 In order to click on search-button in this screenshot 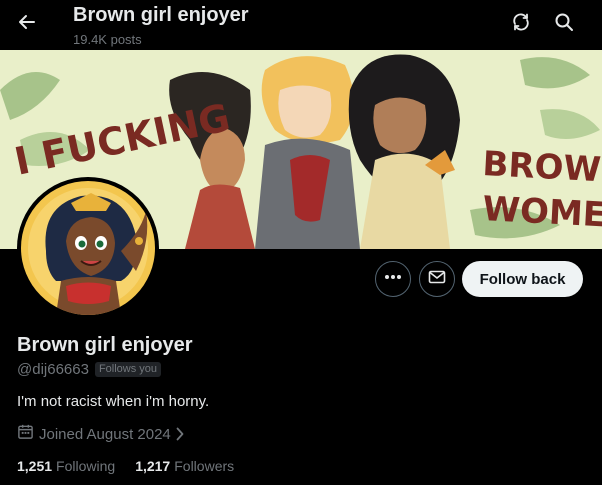, I will do `click(564, 24)`.